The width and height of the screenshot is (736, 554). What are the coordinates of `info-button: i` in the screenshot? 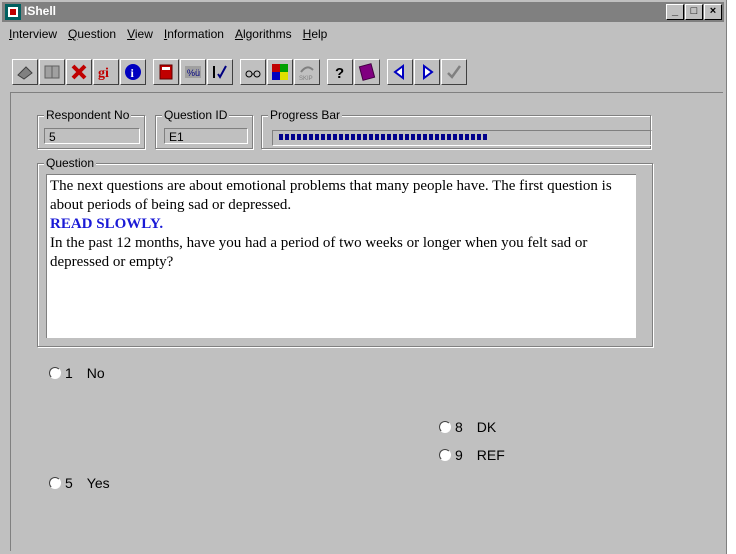 It's located at (133, 72).